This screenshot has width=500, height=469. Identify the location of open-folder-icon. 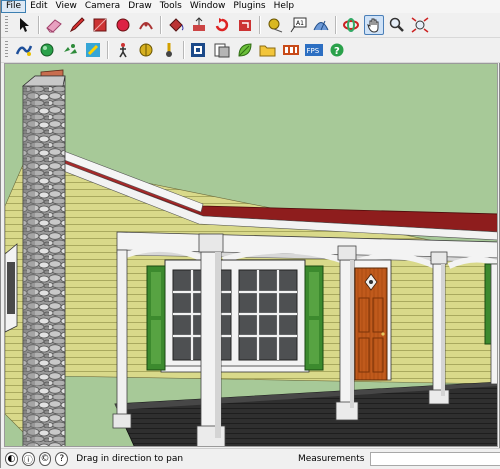
(268, 50).